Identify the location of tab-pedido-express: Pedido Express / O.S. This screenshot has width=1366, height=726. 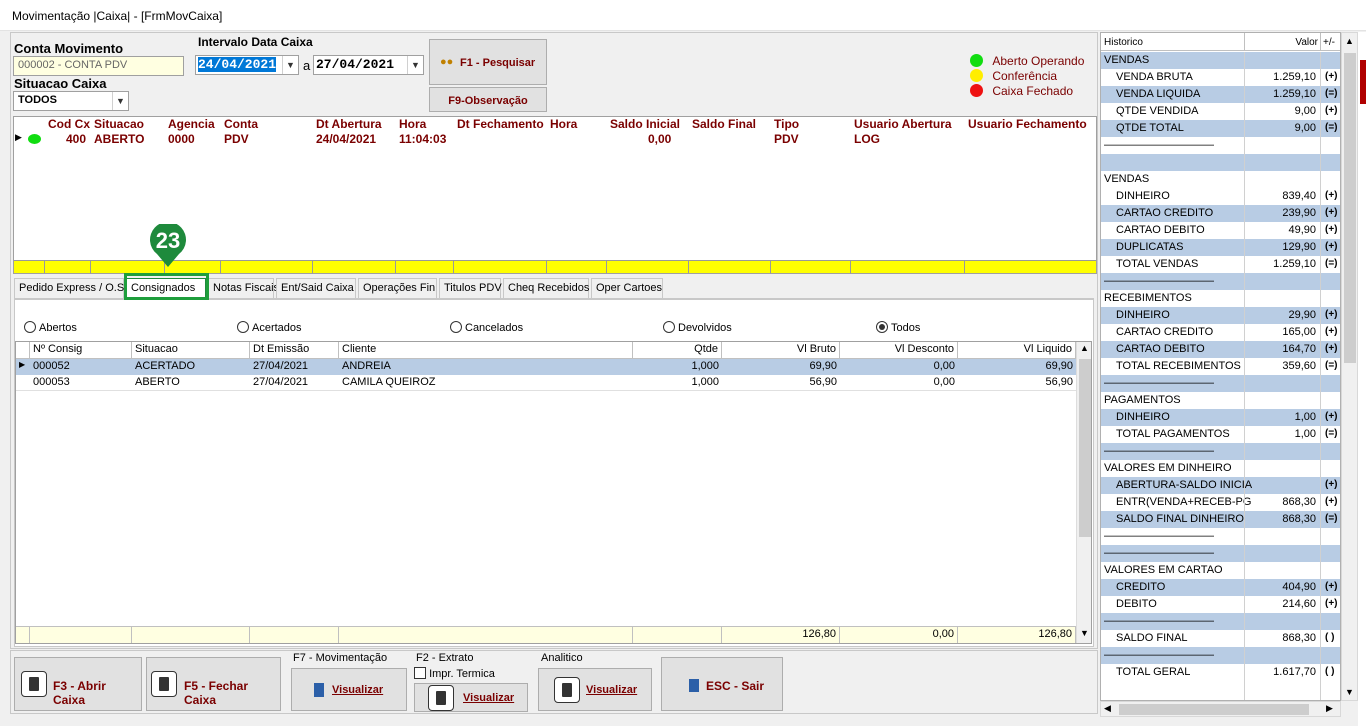
(69, 288).